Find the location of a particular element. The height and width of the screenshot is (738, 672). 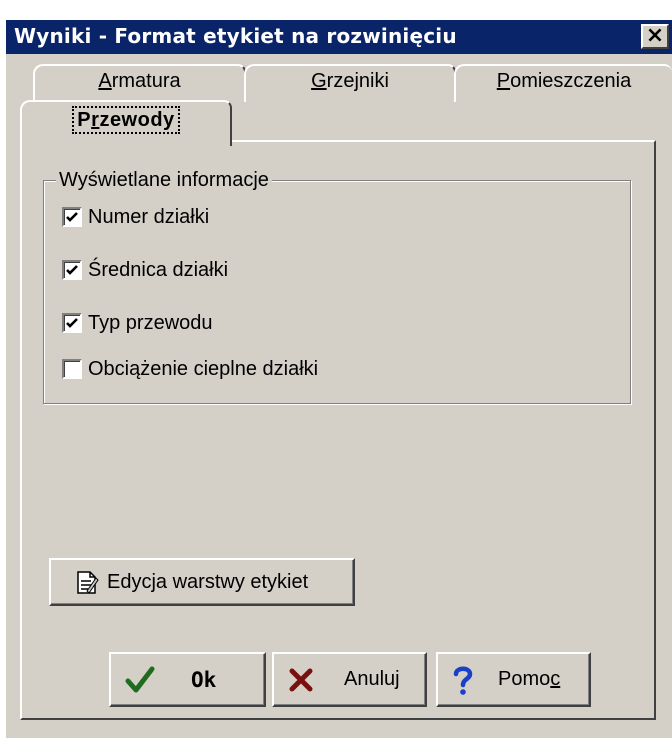

question-mark-icon is located at coordinates (463, 680).